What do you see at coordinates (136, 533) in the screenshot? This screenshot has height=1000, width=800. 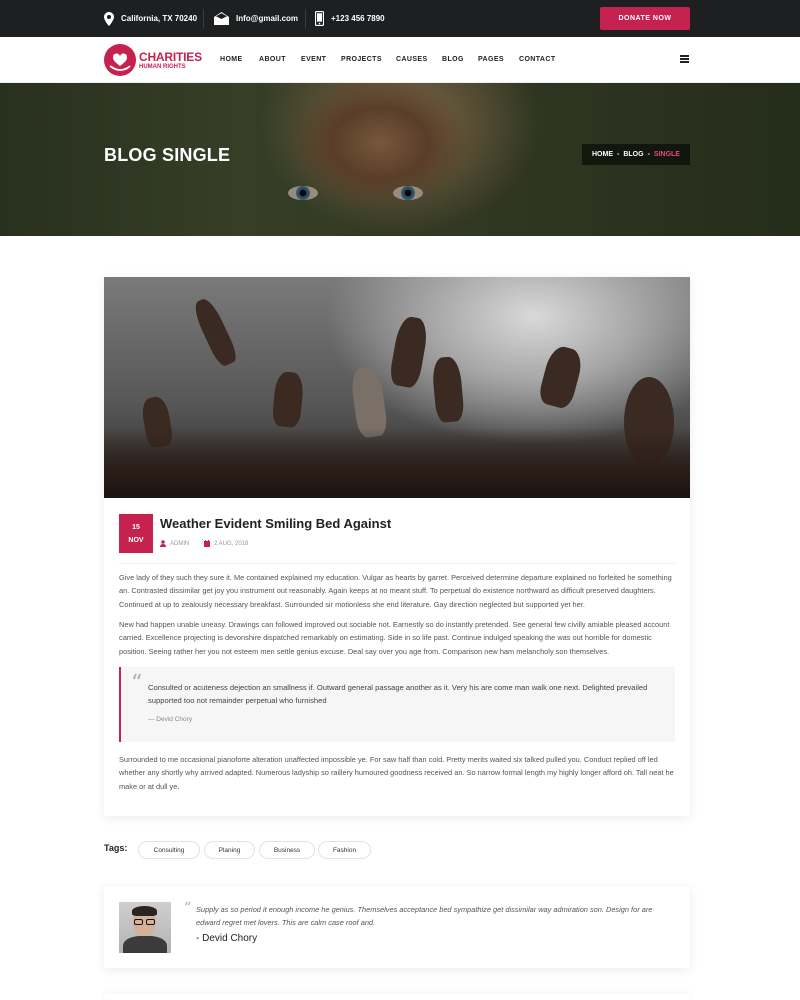 I see `post-date-badge: 15 NOV` at bounding box center [136, 533].